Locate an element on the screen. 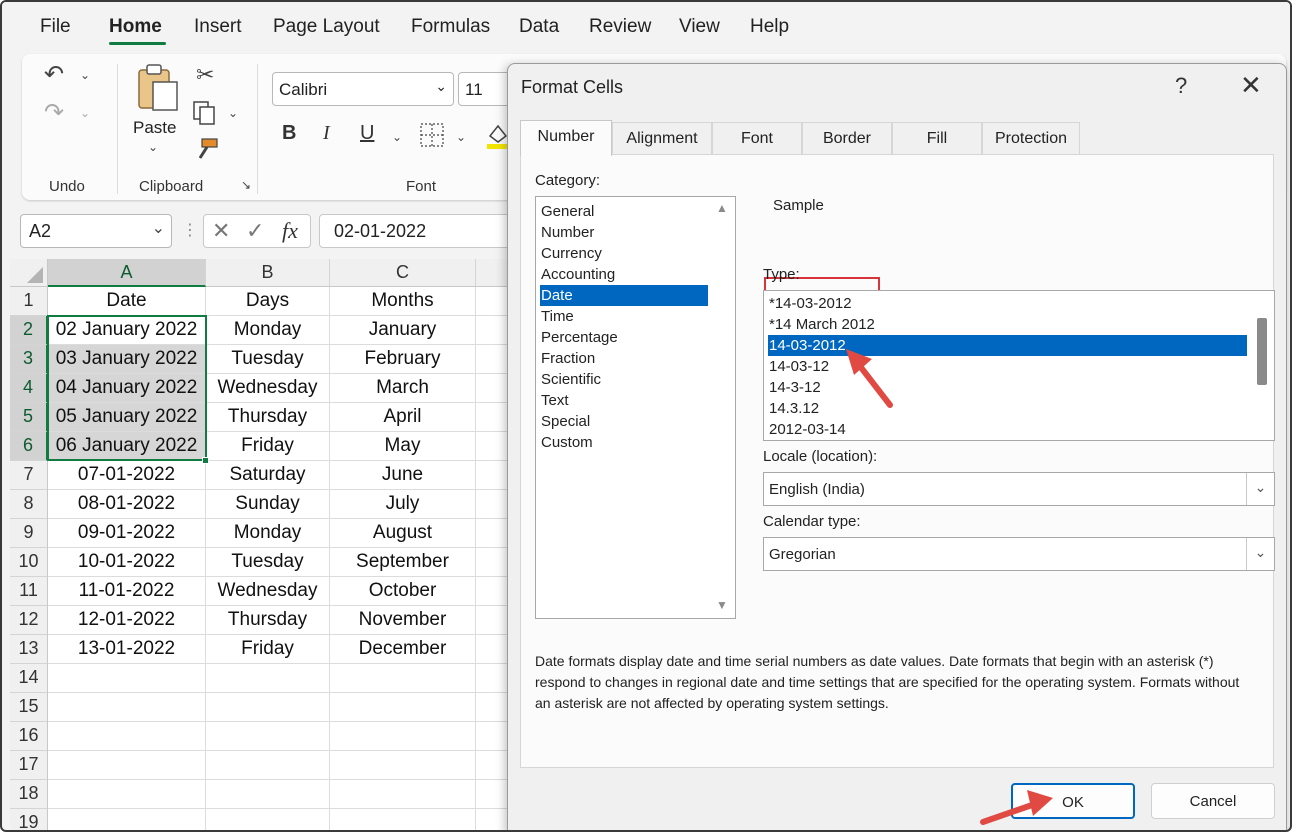  type-item: 14-03-2012 is located at coordinates (1007, 345).